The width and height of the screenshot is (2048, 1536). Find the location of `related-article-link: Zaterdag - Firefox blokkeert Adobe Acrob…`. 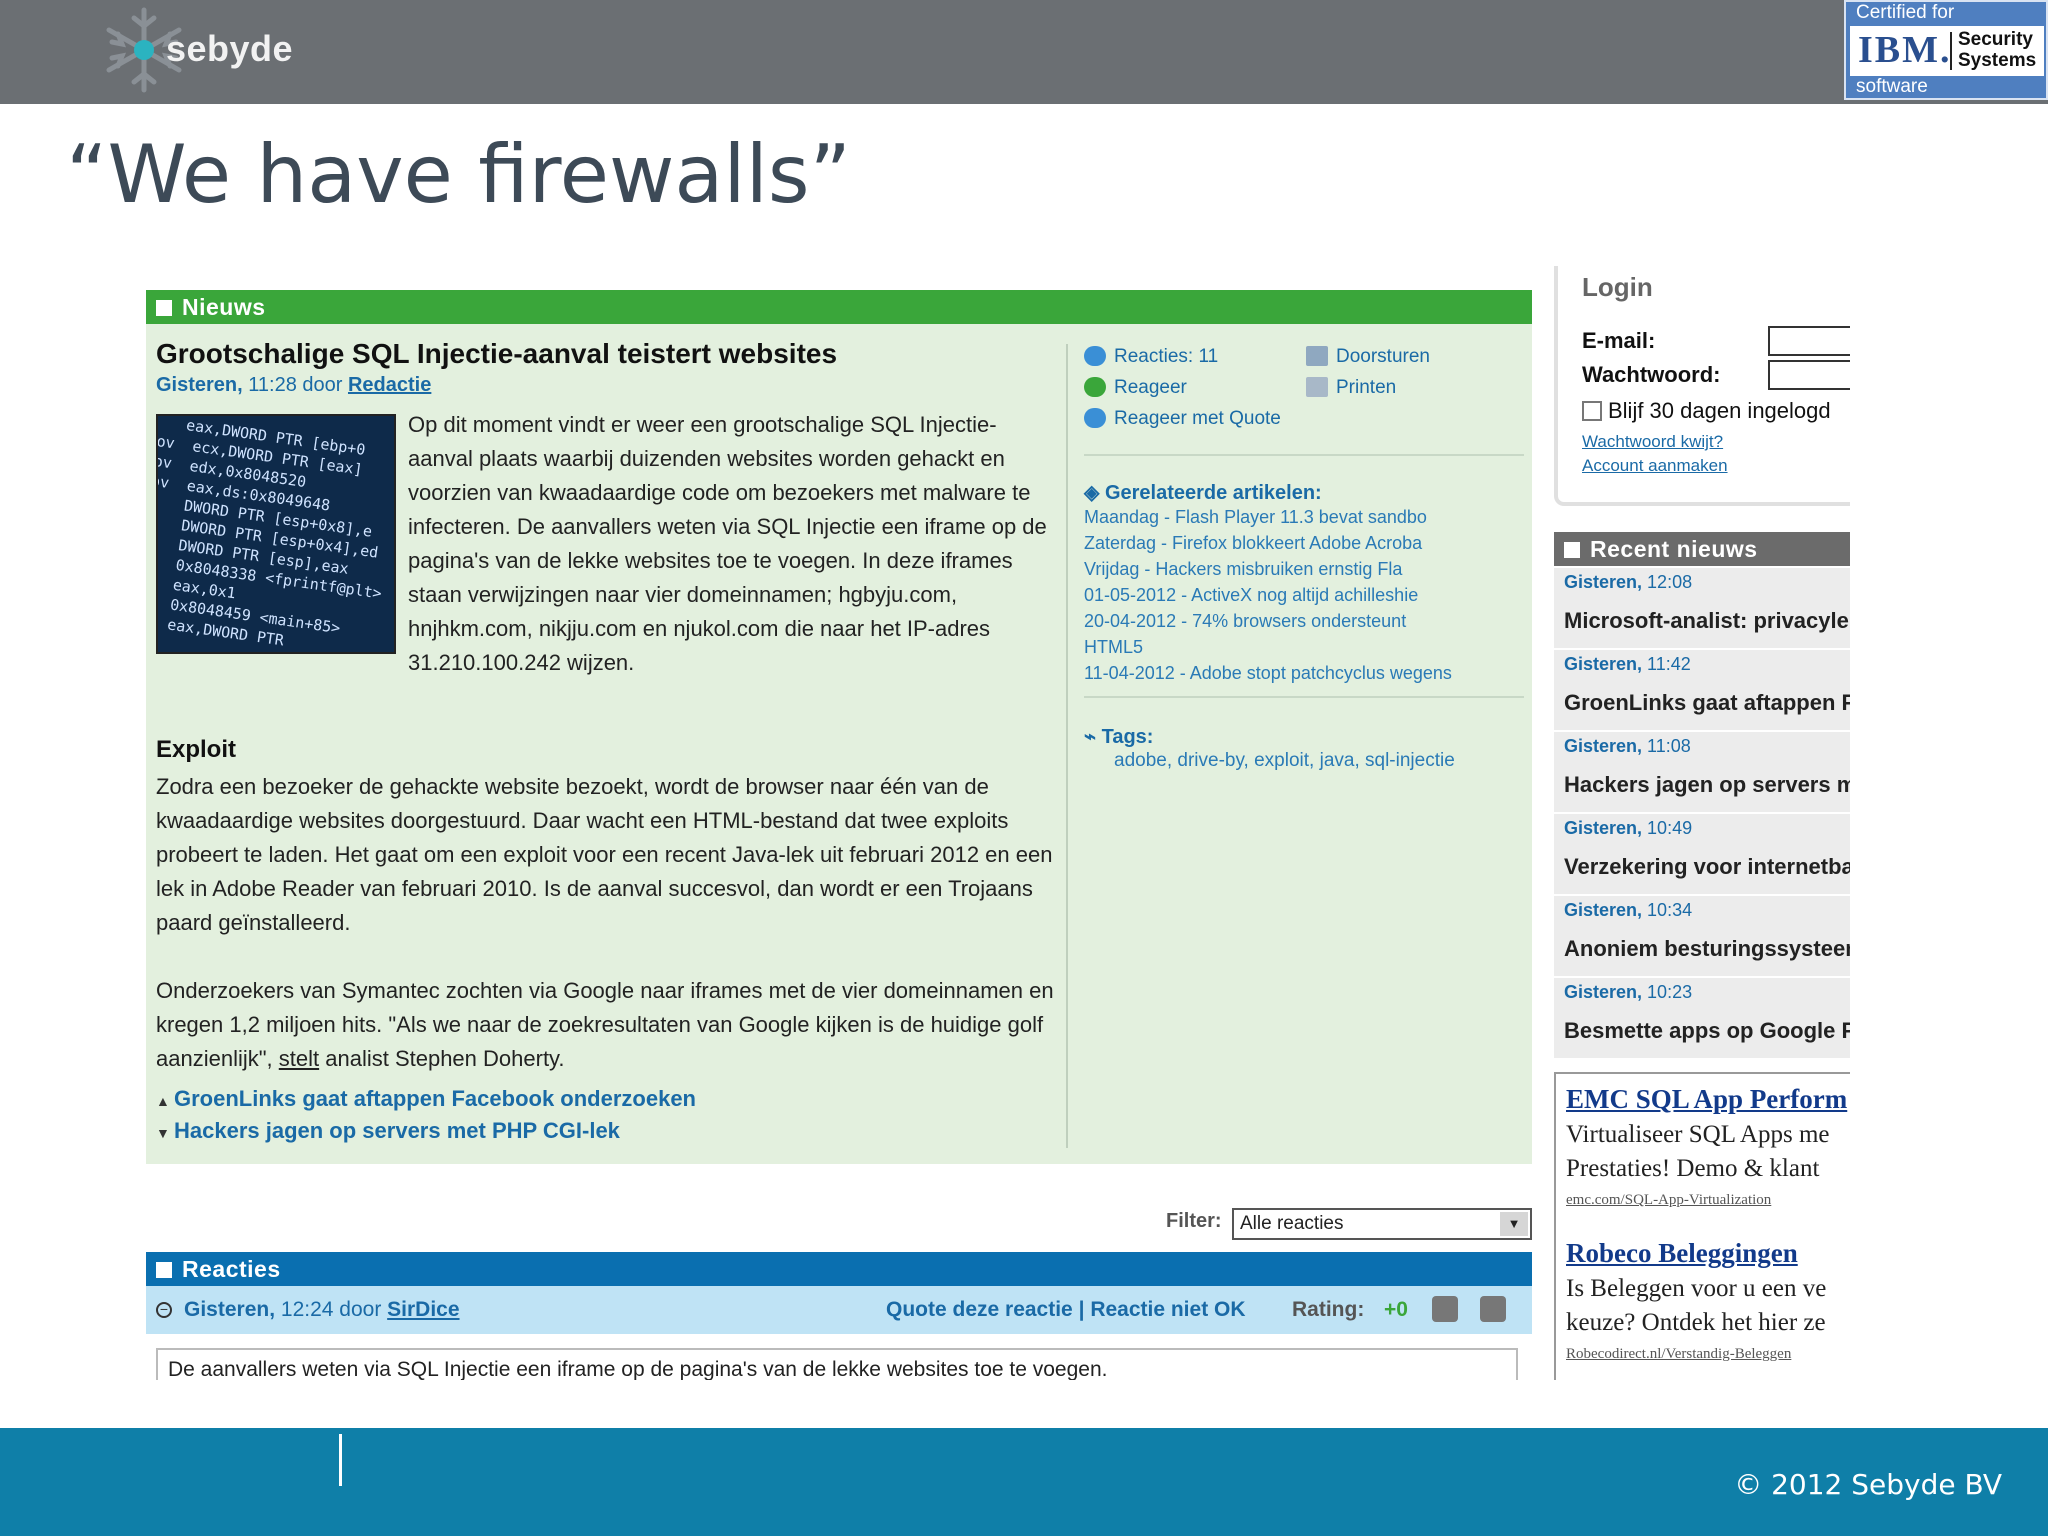

related-article-link: Zaterdag - Firefox blokkeert Adobe Acrob… is located at coordinates (1268, 543).